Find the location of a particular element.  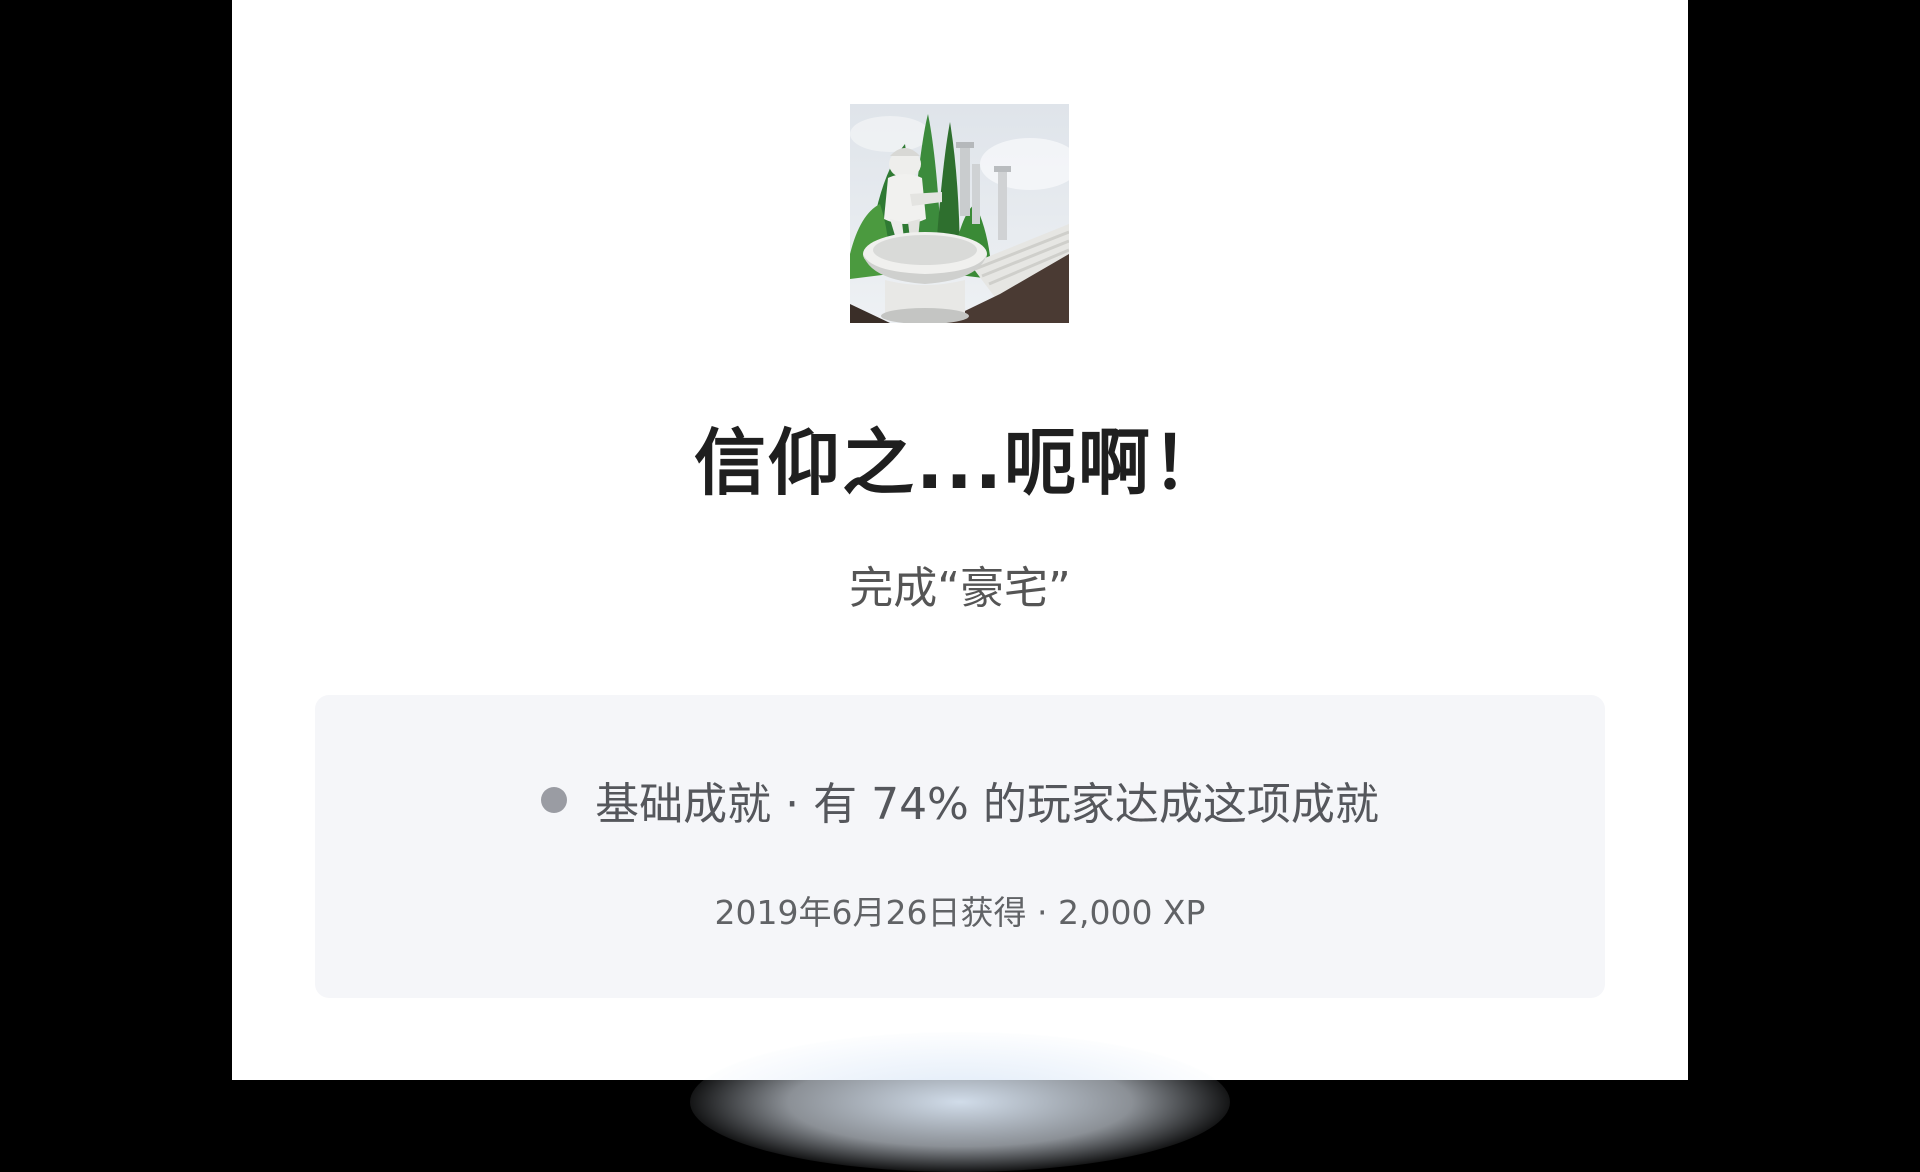

bottom-glow is located at coordinates (960, 1102).